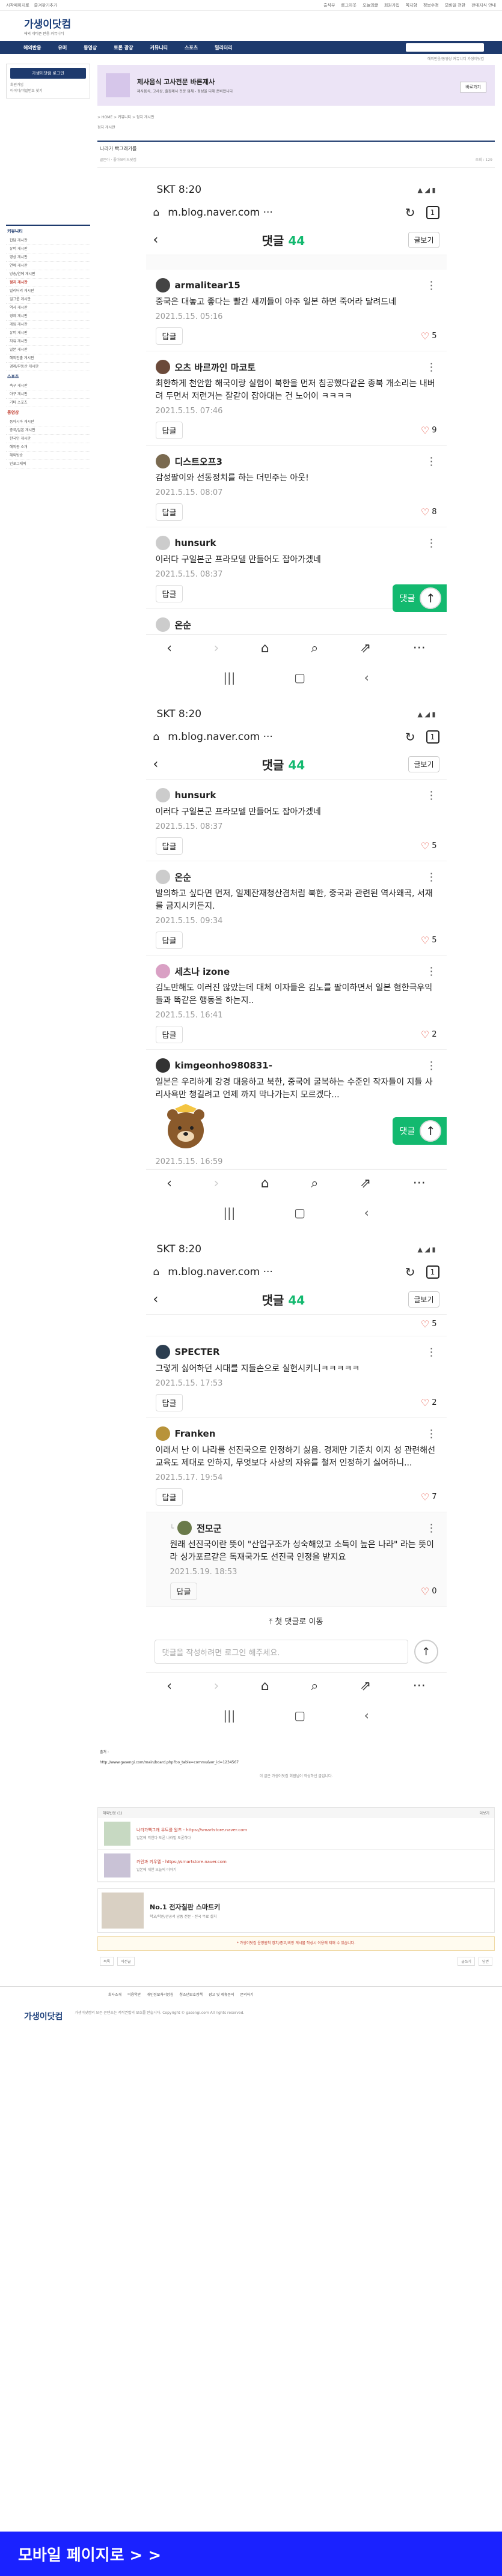 Image resolution: width=502 pixels, height=2576 pixels. Describe the element at coordinates (445, 47) in the screenshot. I see `site-search-input` at that location.